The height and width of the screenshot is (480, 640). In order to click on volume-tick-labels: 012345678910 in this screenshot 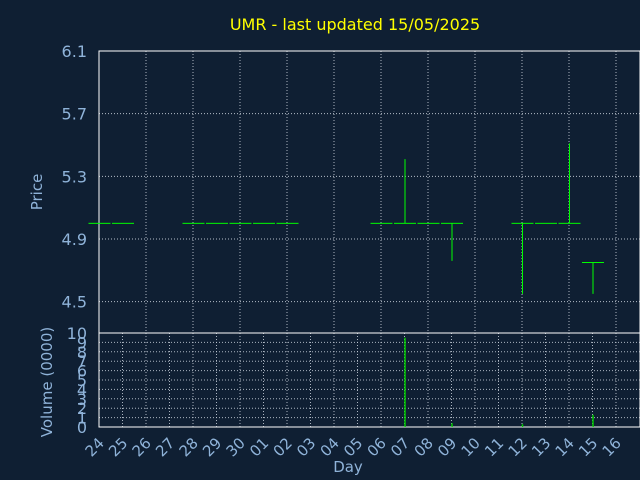, I will do `click(77, 380)`.